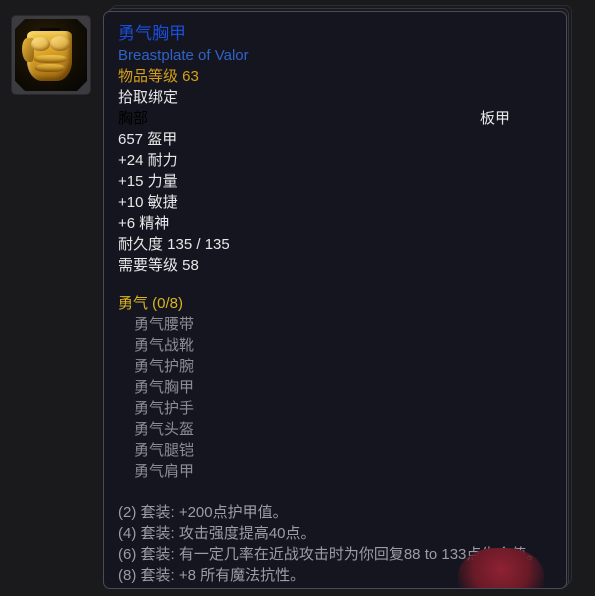 This screenshot has height=596, width=595. Describe the element at coordinates (50, 59) in the screenshot. I see `breastplate-abdomen-upper-shape` at that location.